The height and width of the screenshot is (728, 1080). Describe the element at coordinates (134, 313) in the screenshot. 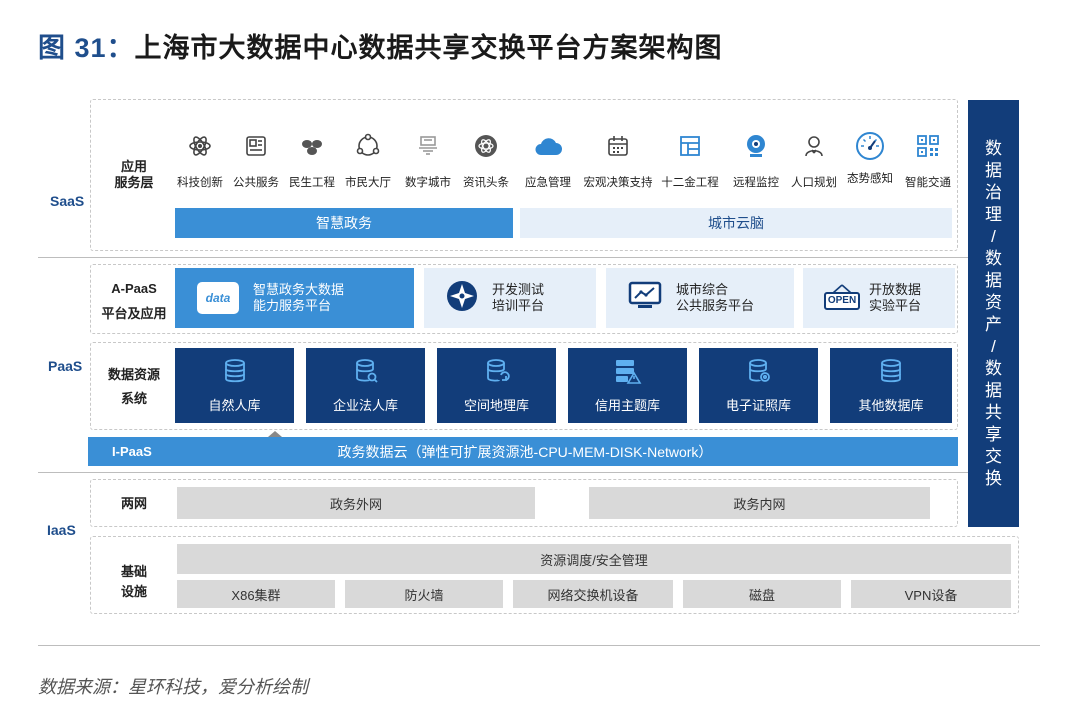

I see `apaas-label-line2: 平台及应用` at that location.